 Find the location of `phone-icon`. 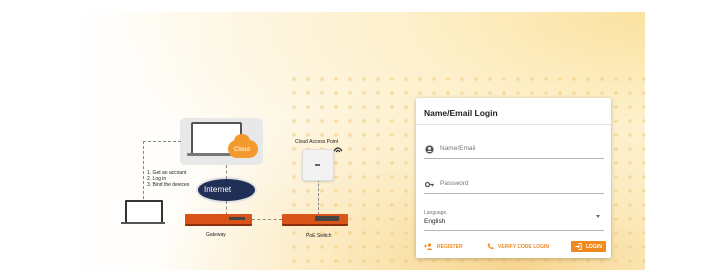

phone-icon is located at coordinates (490, 246).